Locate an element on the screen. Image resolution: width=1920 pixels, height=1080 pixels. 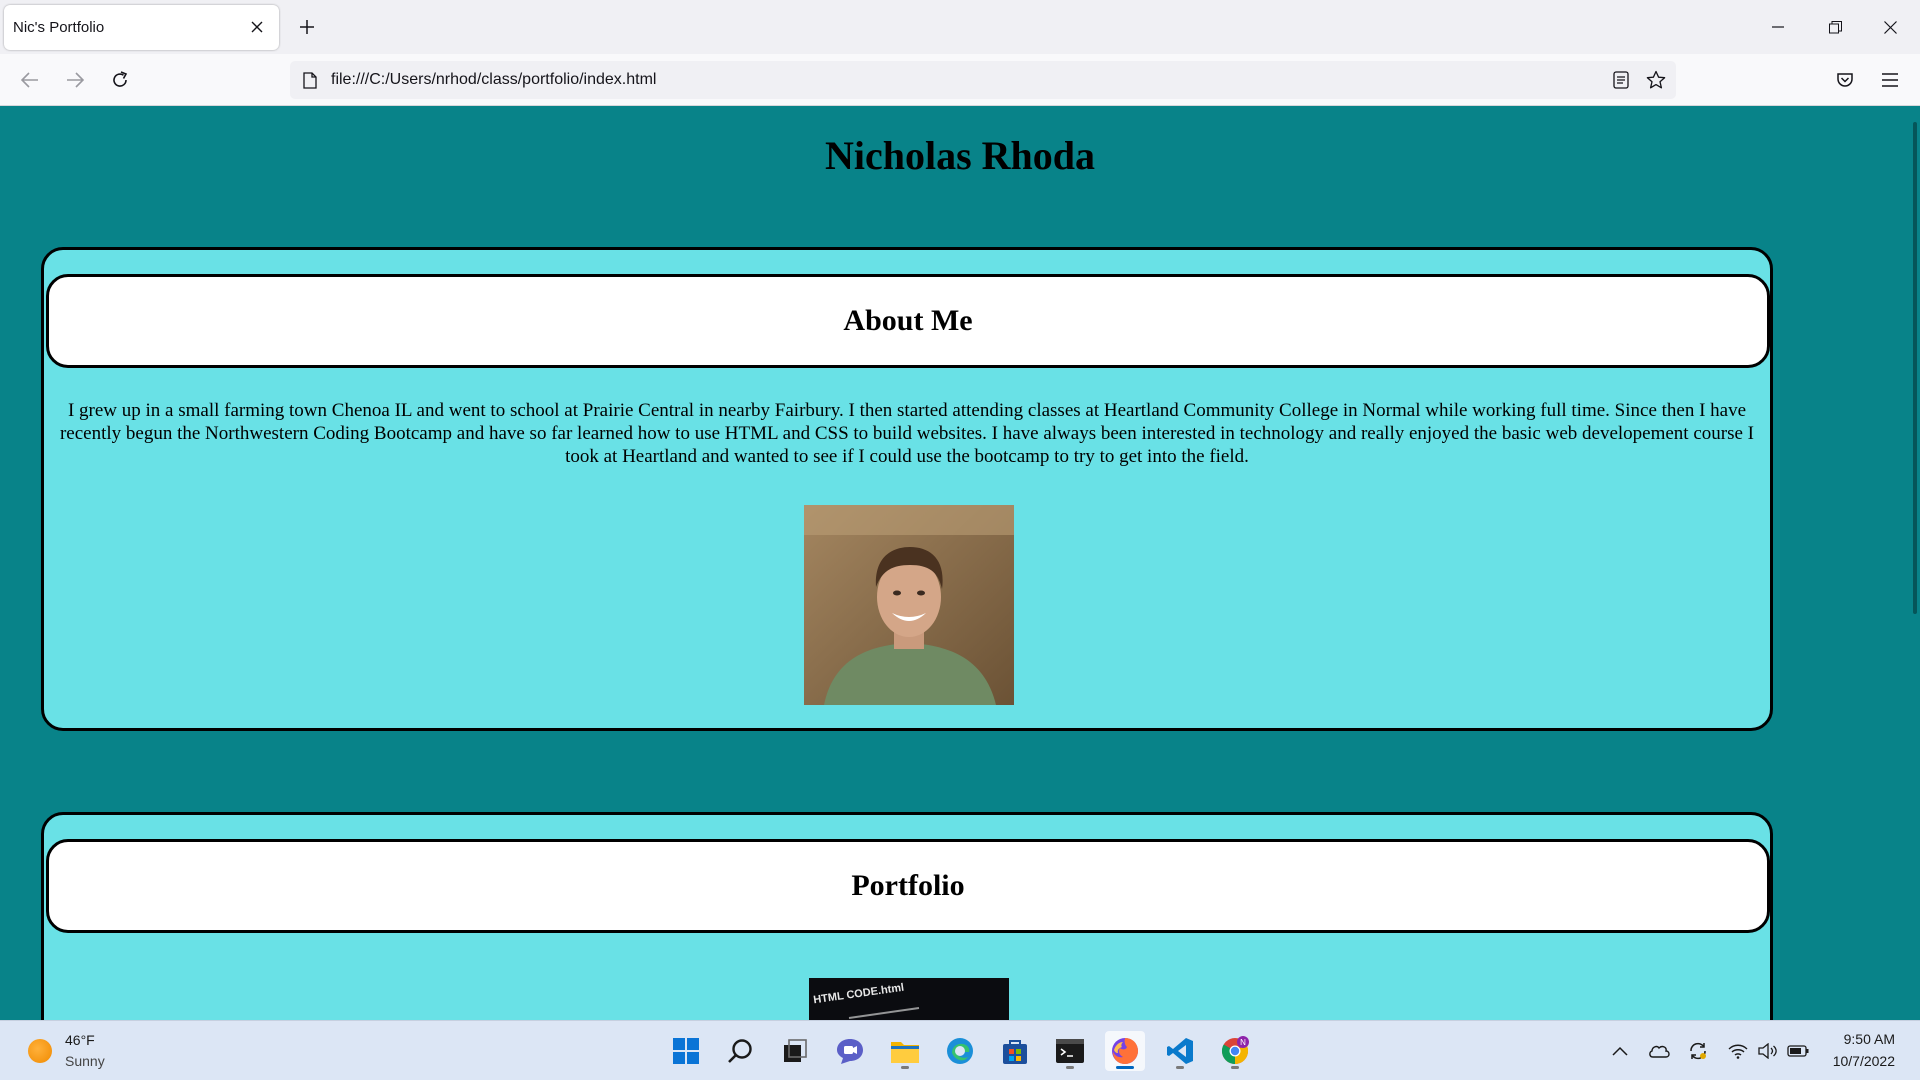
minimize-button is located at coordinates (1778, 27).